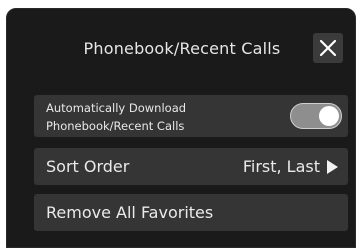 This screenshot has height=248, width=364. Describe the element at coordinates (329, 116) in the screenshot. I see `toggle-knob` at that location.